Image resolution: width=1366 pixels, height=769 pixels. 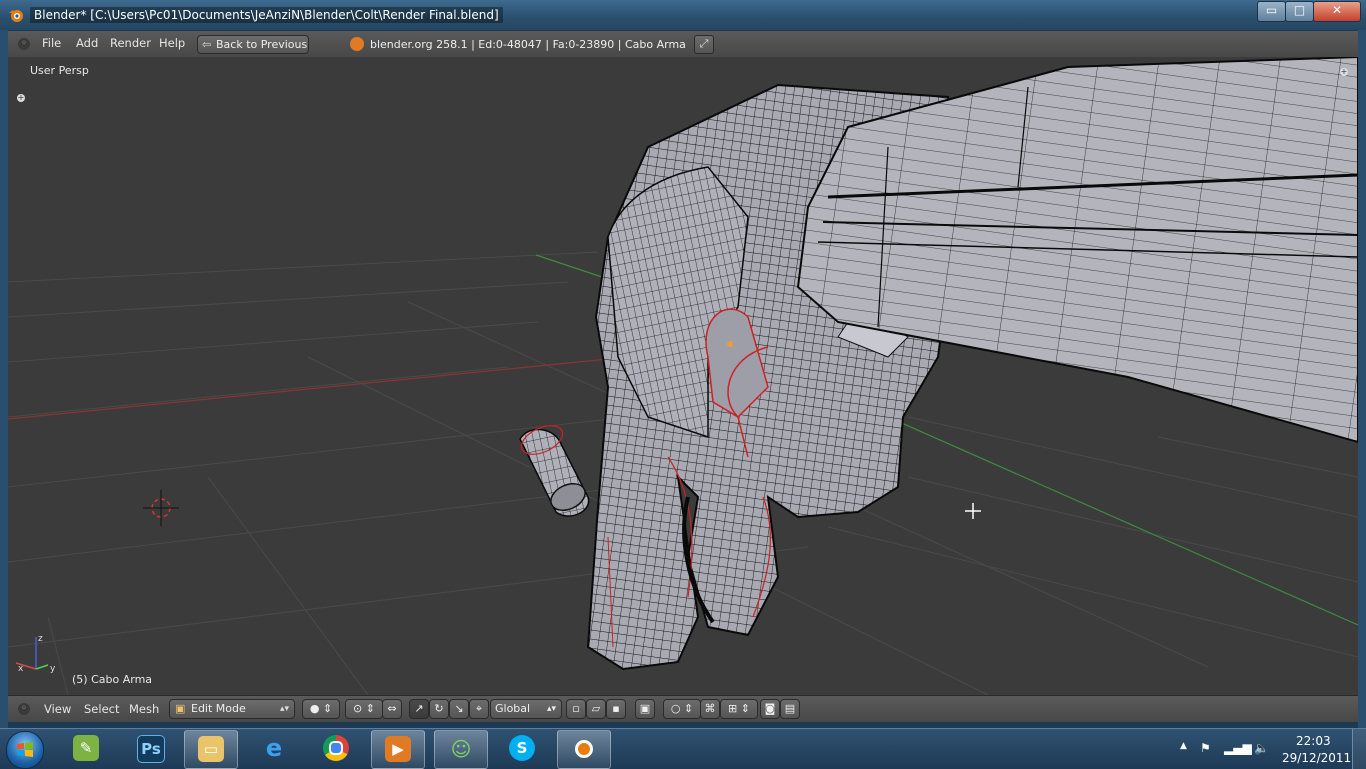 I want to click on messenger-icon: ☺, so click(x=461, y=749).